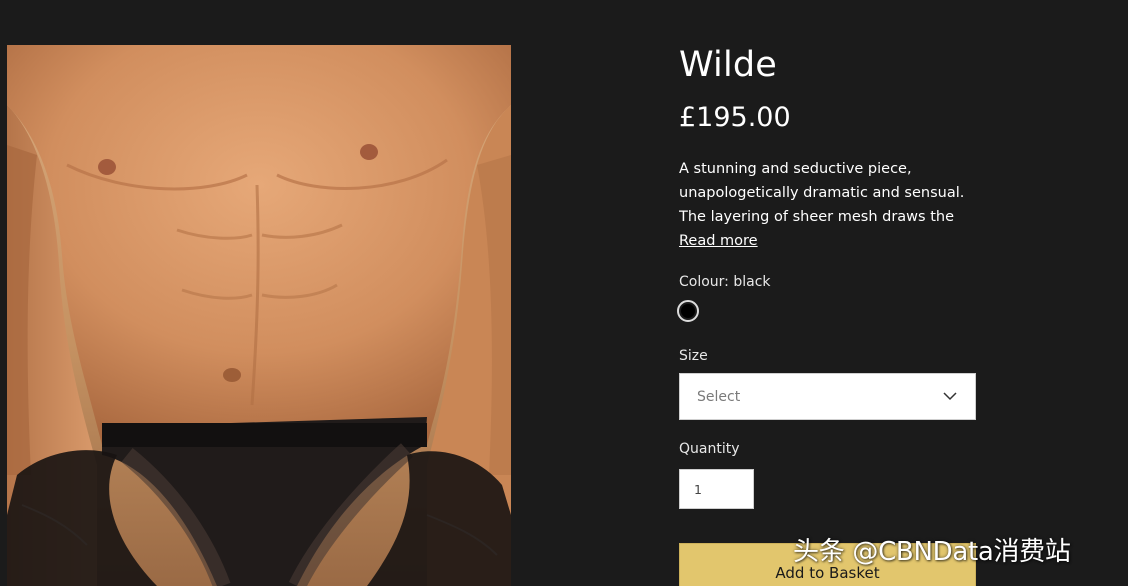  What do you see at coordinates (728, 65) in the screenshot?
I see `product-title: Wilde` at bounding box center [728, 65].